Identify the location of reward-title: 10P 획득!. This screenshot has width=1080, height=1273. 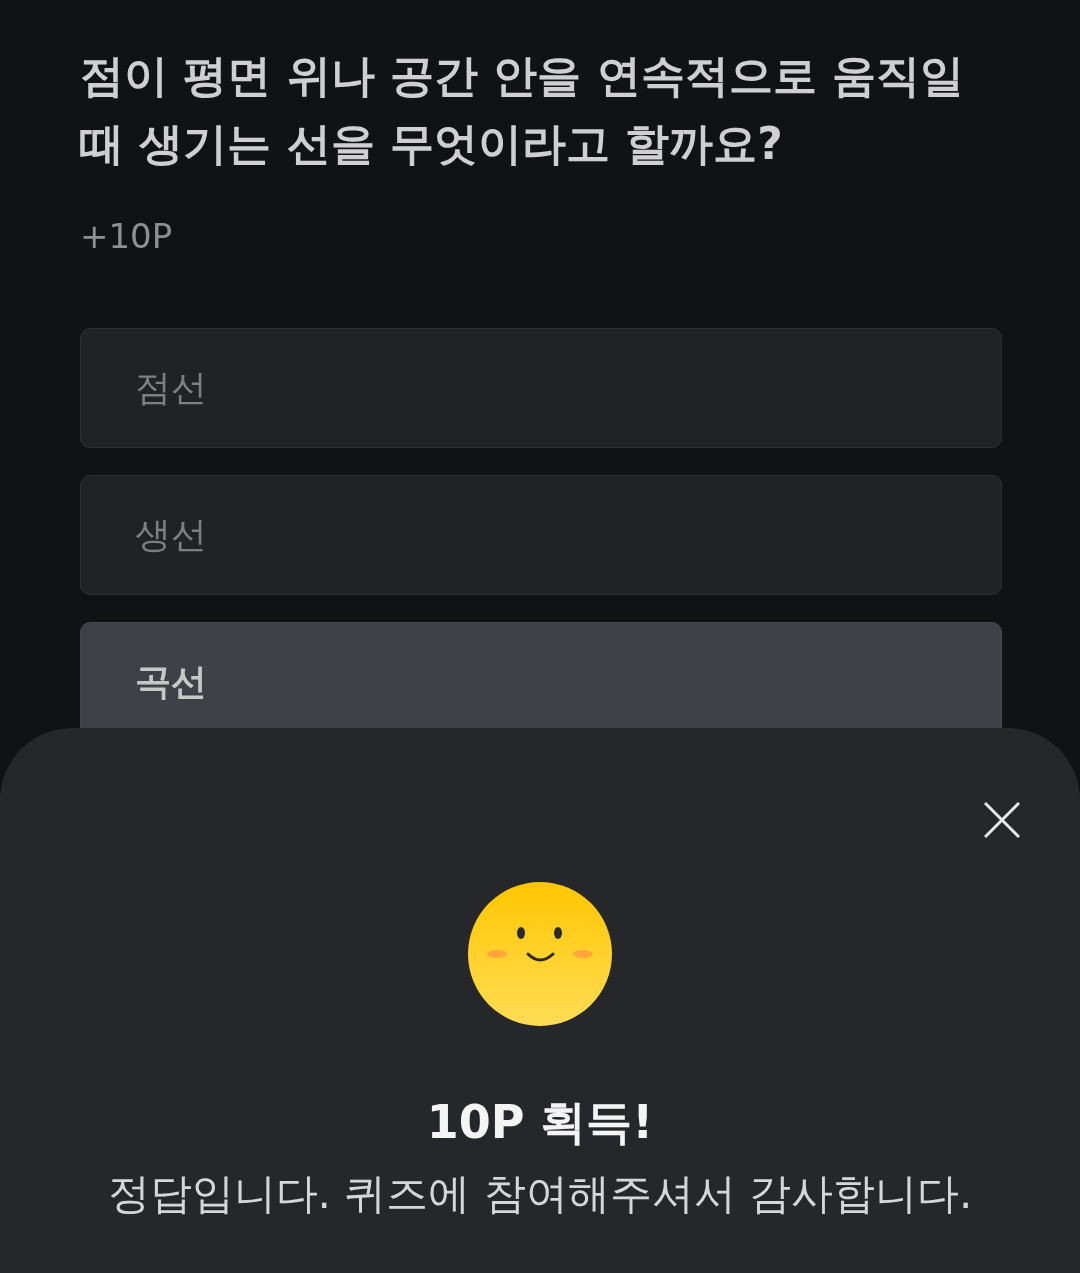
(540, 1122).